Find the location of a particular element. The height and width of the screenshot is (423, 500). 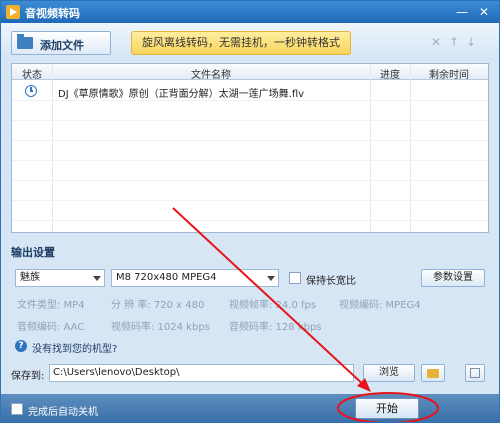

param-audio-codec: 音频编码: AAC is located at coordinates (51, 327).